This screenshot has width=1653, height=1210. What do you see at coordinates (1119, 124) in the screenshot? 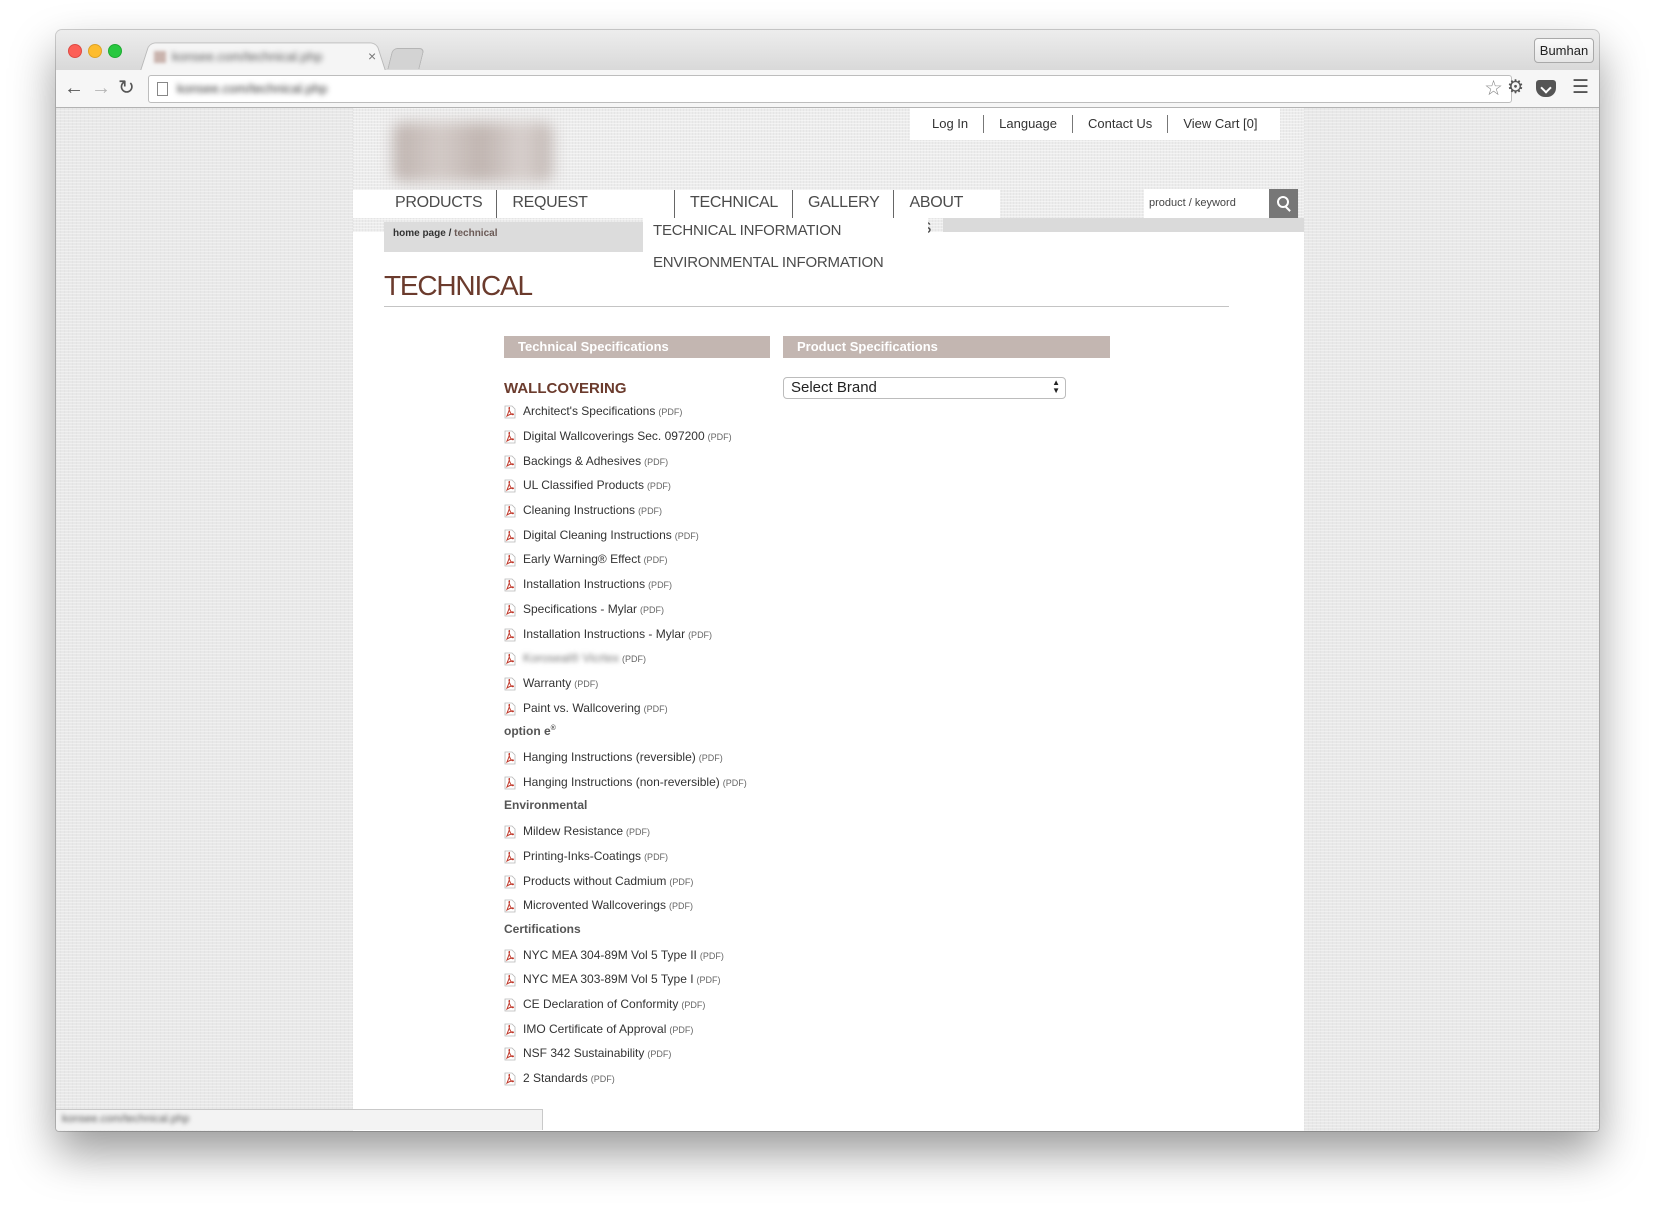
I see `contact-link: Contact Us` at bounding box center [1119, 124].